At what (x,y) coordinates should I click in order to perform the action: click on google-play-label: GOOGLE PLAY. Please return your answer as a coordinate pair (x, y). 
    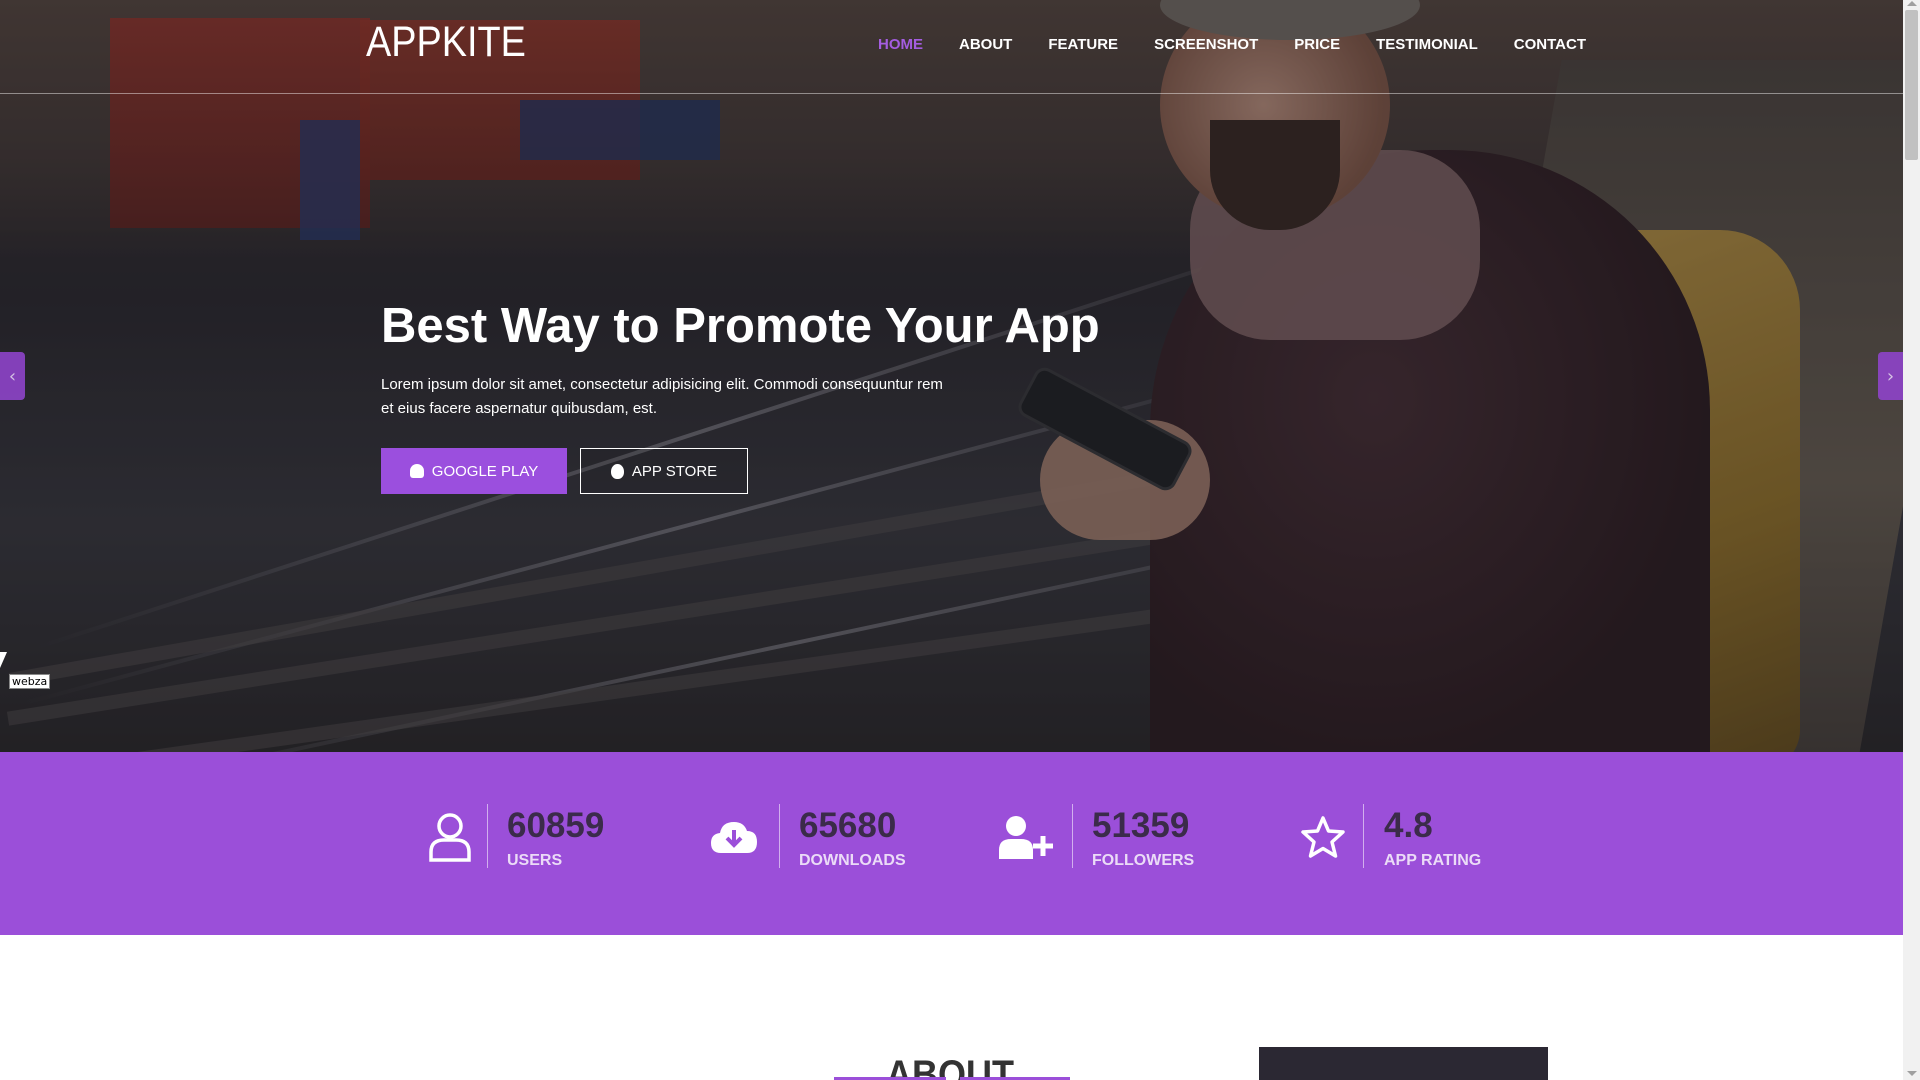
    Looking at the image, I should click on (485, 471).